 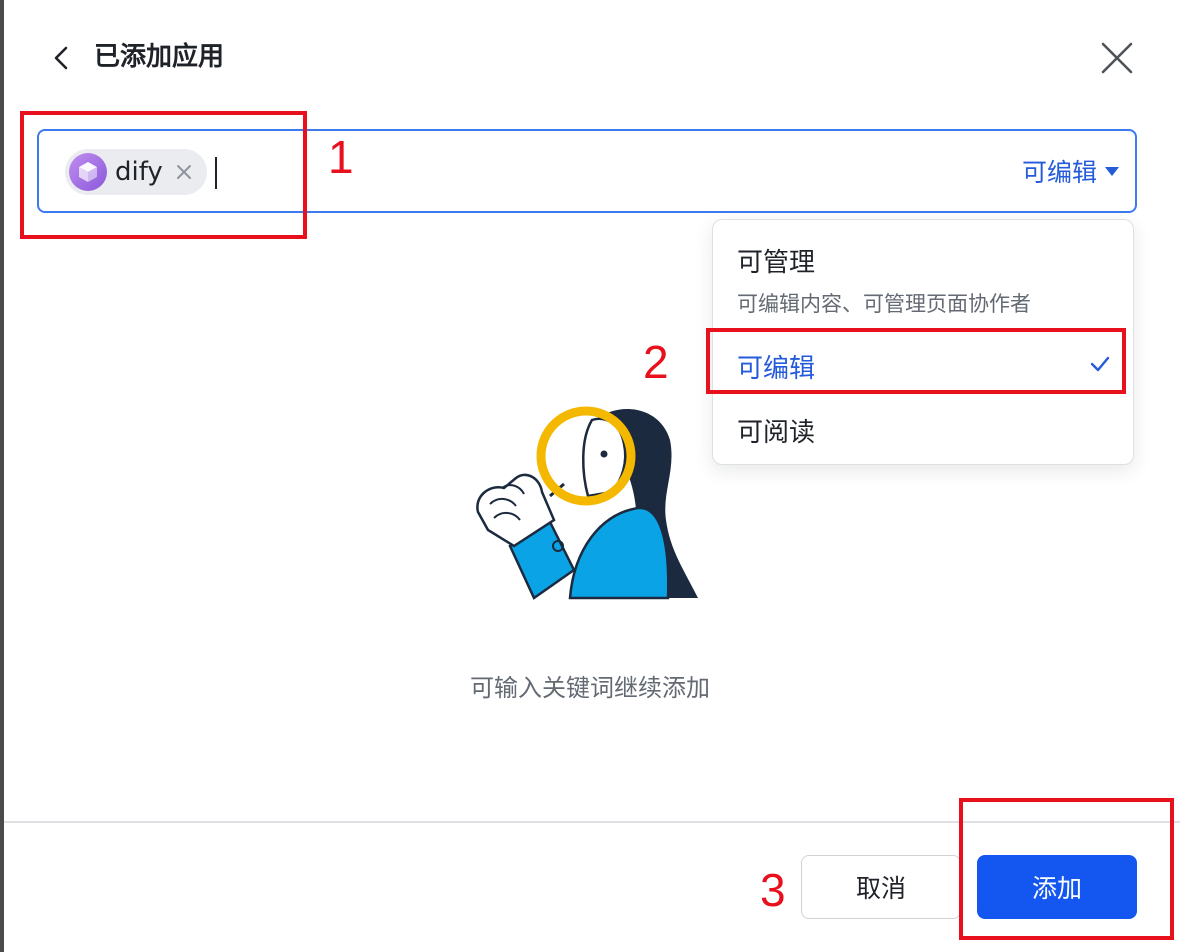 I want to click on dropdown-item-title: 可阅读, so click(x=776, y=433).